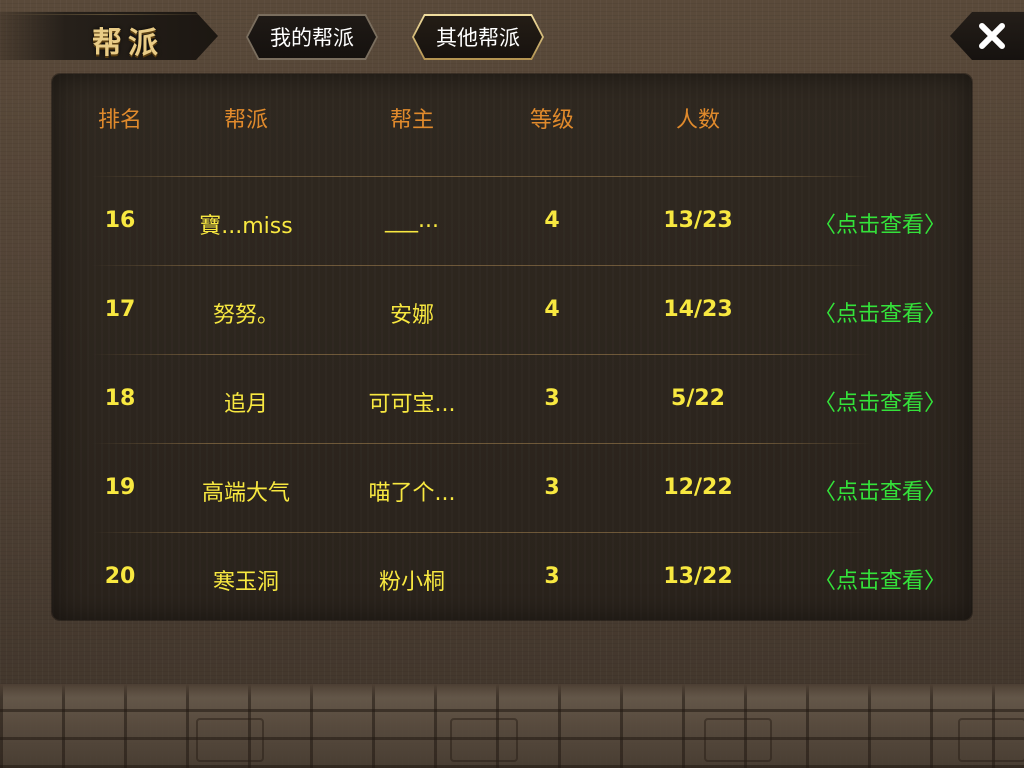 The width and height of the screenshot is (1024, 768). Describe the element at coordinates (697, 120) in the screenshot. I see `column-header-members: 人数` at that location.